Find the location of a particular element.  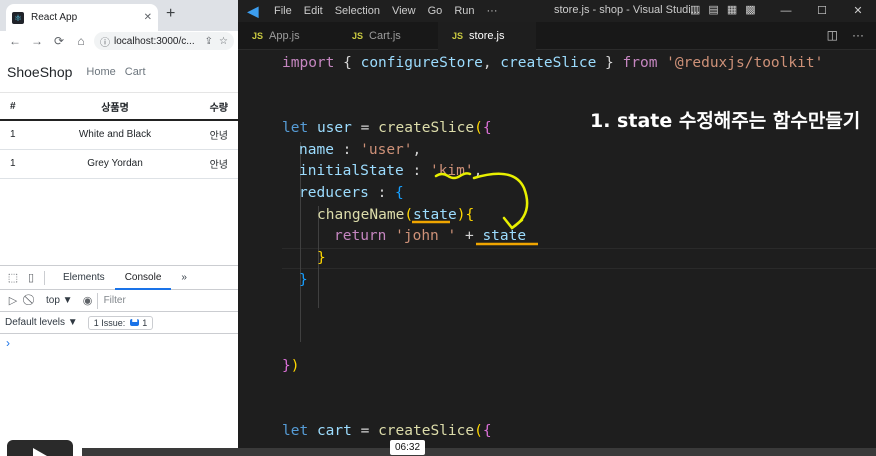

menu-view: View is located at coordinates (404, 11).